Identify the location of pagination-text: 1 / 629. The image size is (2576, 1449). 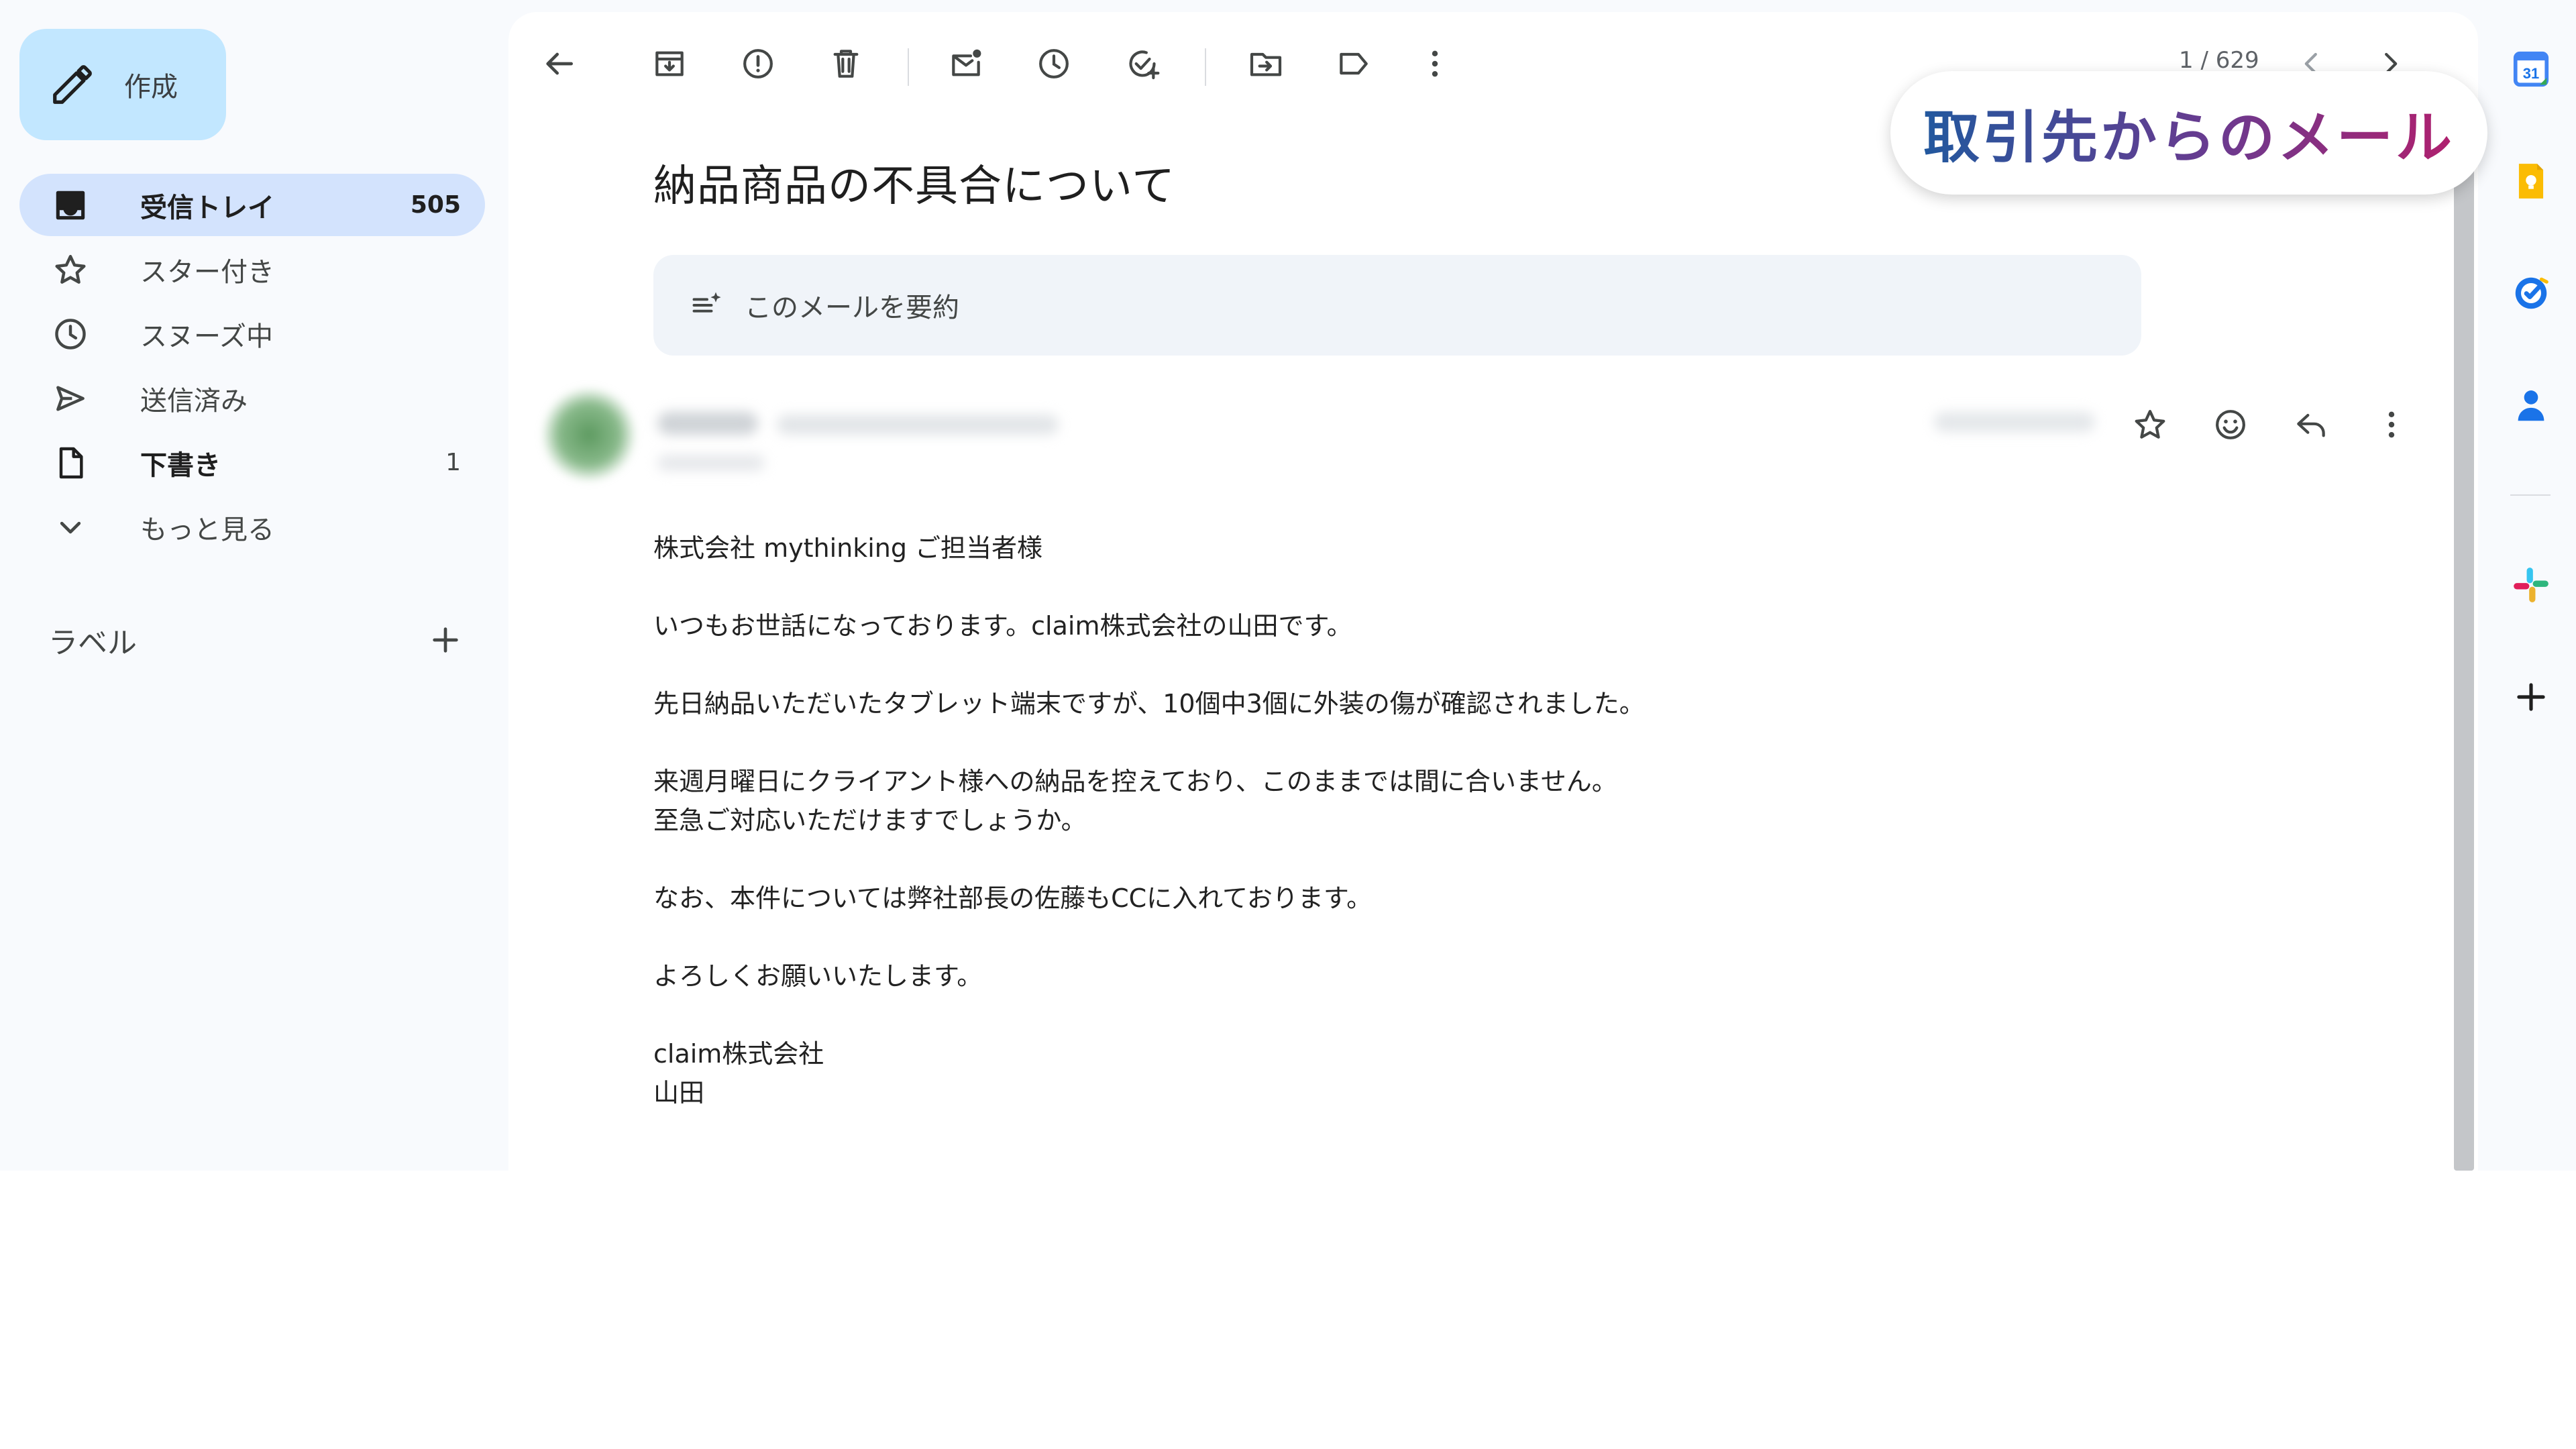
(2219, 60).